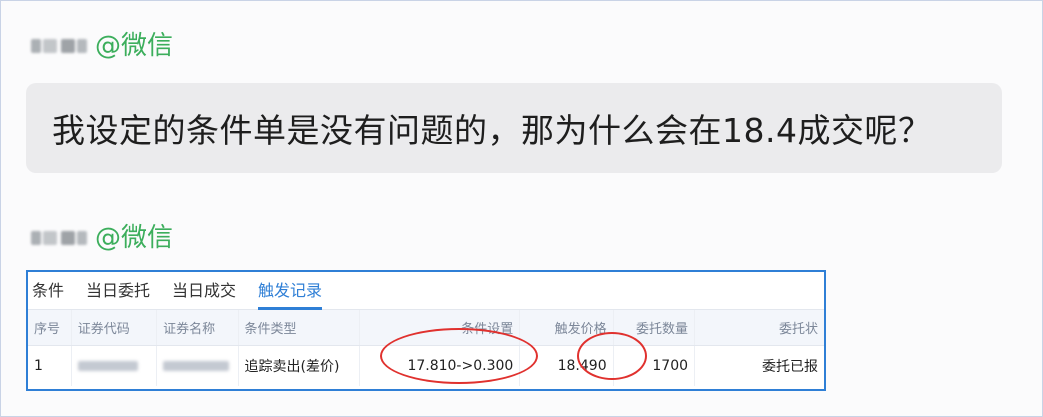  I want to click on order-status: 委托已报, so click(790, 367).